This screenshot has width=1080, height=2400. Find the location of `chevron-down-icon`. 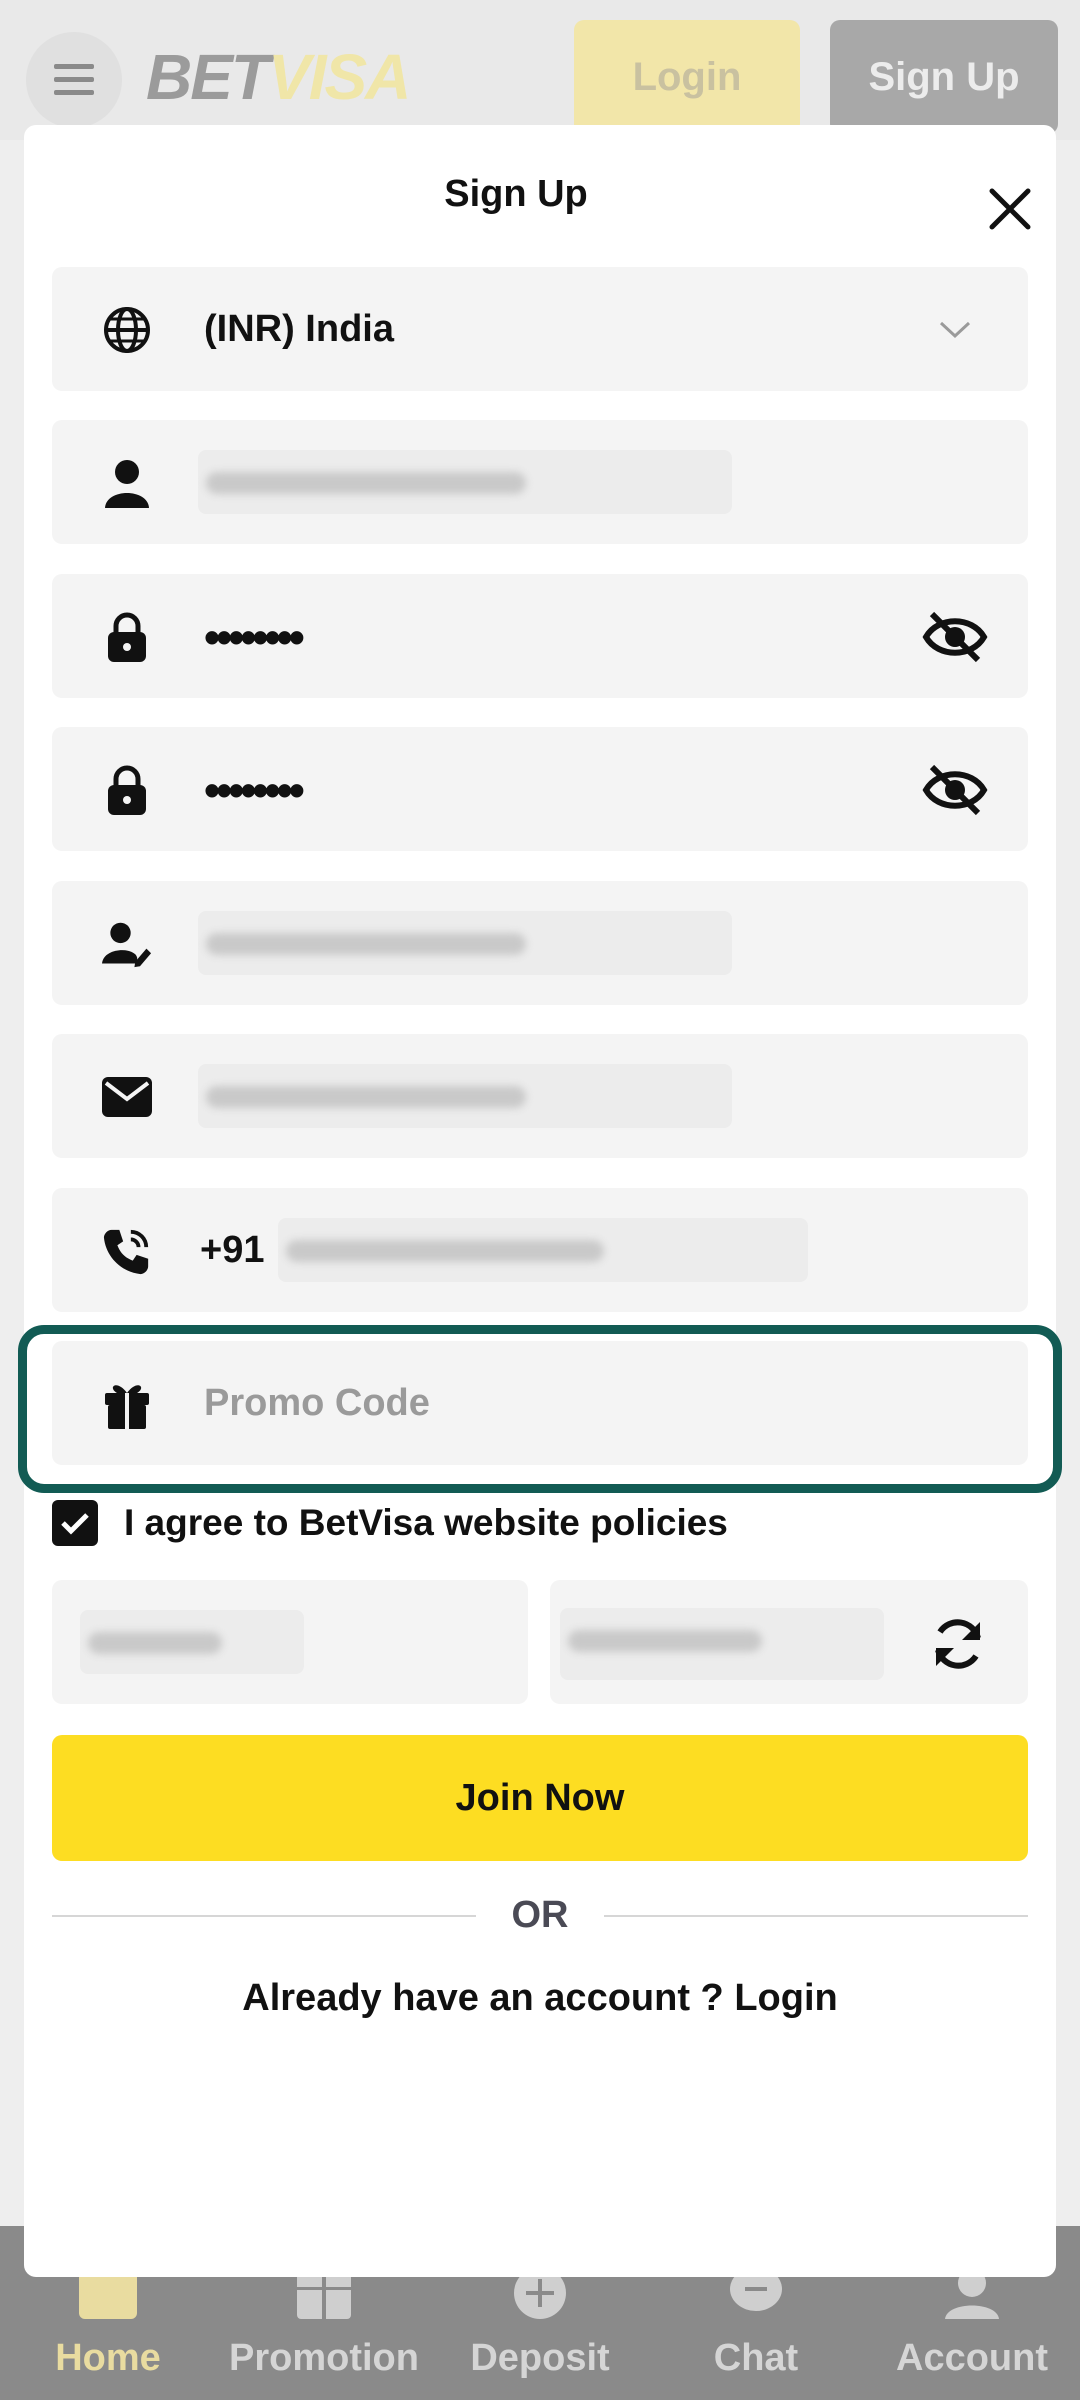

chevron-down-icon is located at coordinates (955, 330).